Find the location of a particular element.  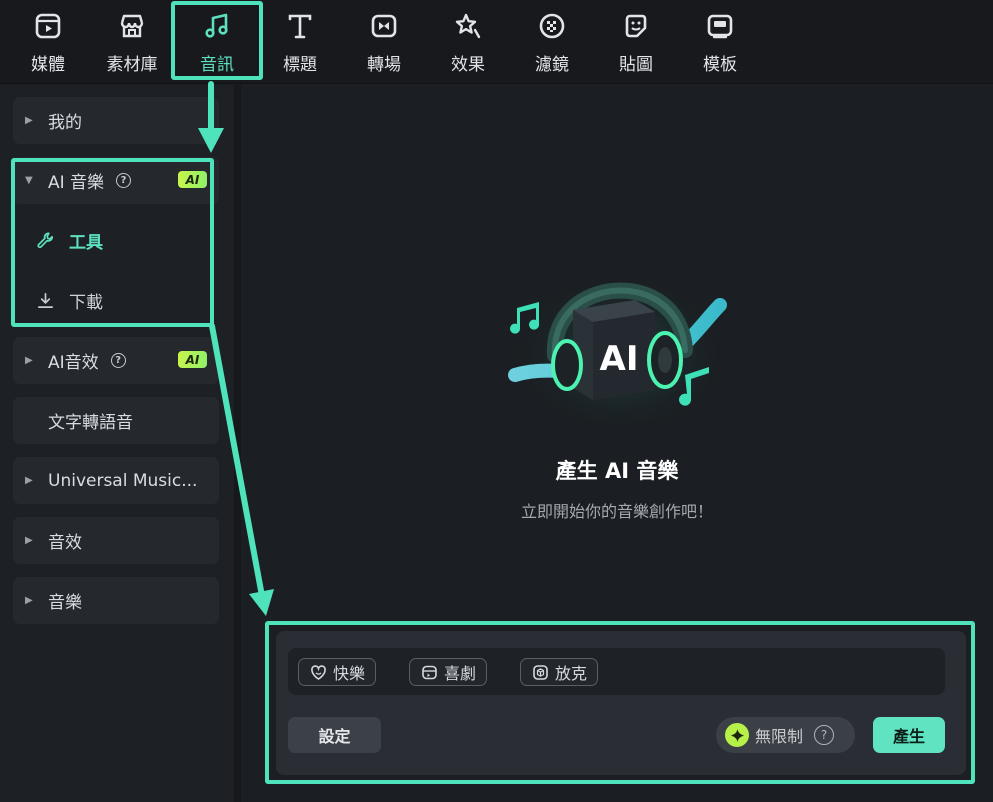

chip-happy: 快樂 is located at coordinates (337, 672).